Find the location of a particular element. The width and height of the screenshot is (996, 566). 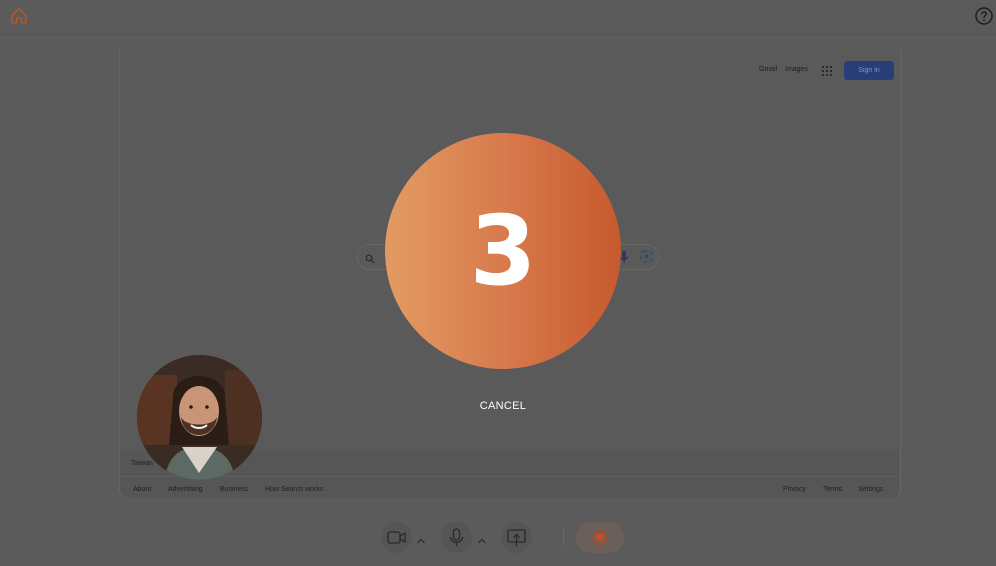

record-button is located at coordinates (600, 537).